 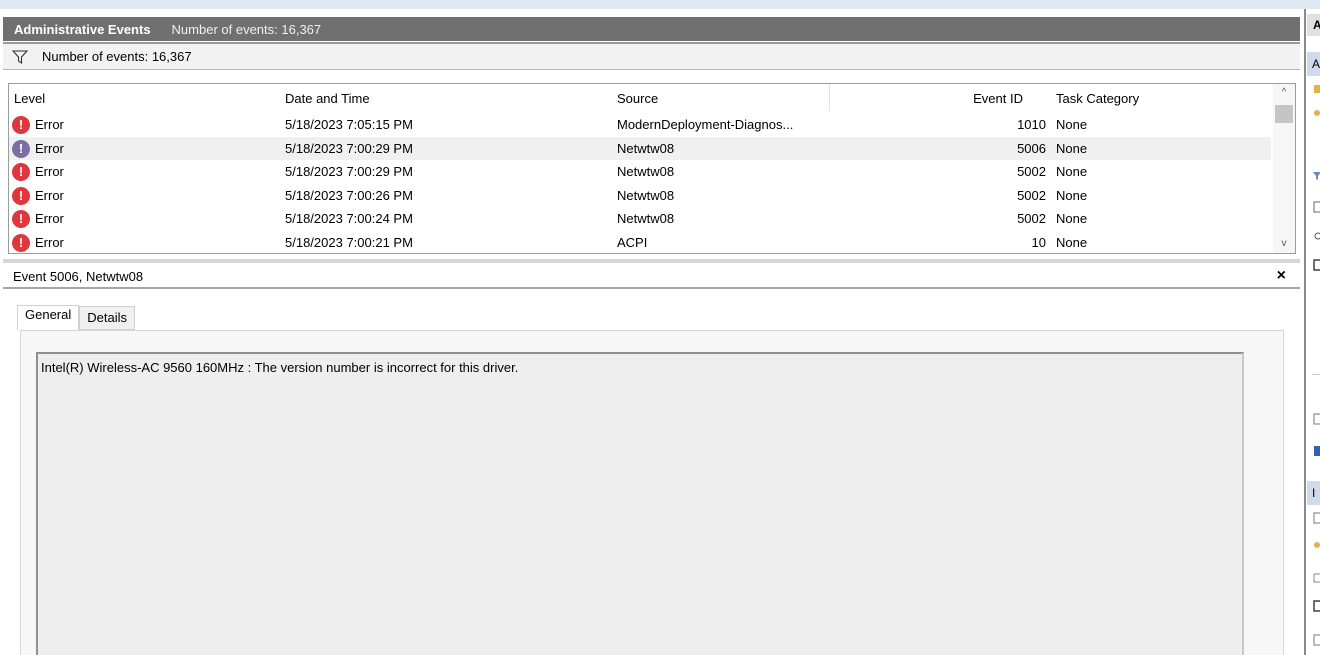 What do you see at coordinates (1316, 451) in the screenshot?
I see `help-icon` at bounding box center [1316, 451].